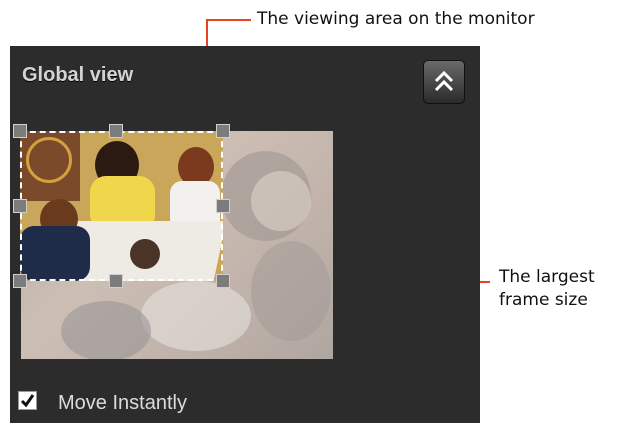  I want to click on resize-handle-top-center, so click(116, 131).